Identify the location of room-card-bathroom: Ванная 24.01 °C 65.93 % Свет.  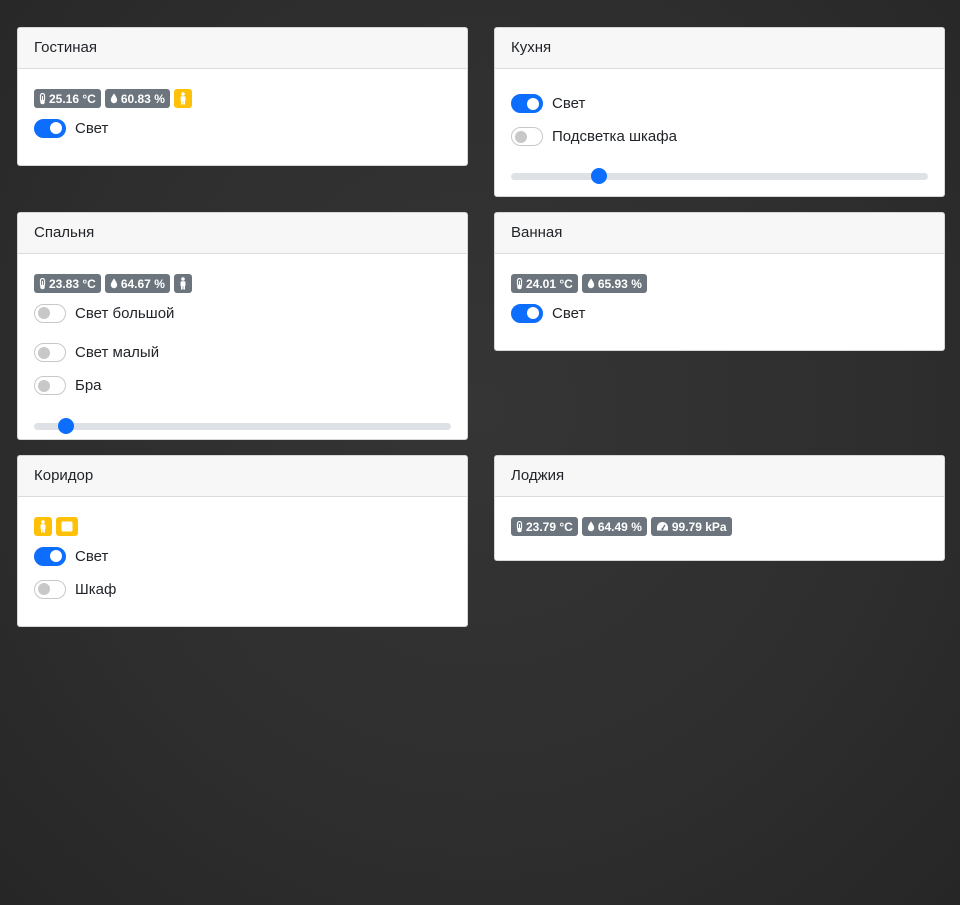
(719, 281).